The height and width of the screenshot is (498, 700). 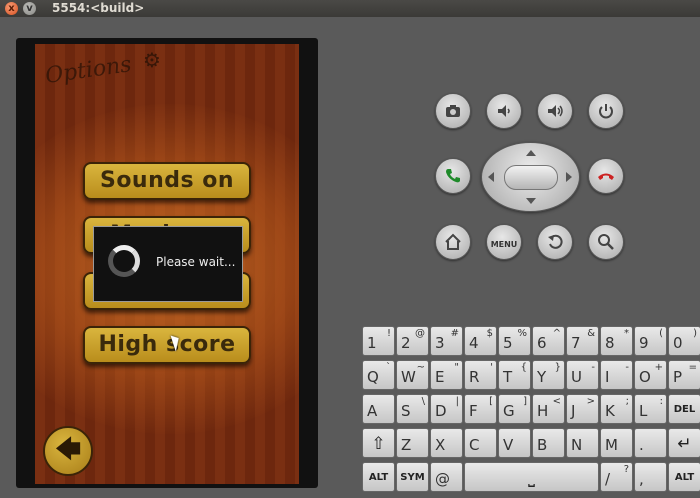 I want to click on key-period: ., so click(x=650, y=443).